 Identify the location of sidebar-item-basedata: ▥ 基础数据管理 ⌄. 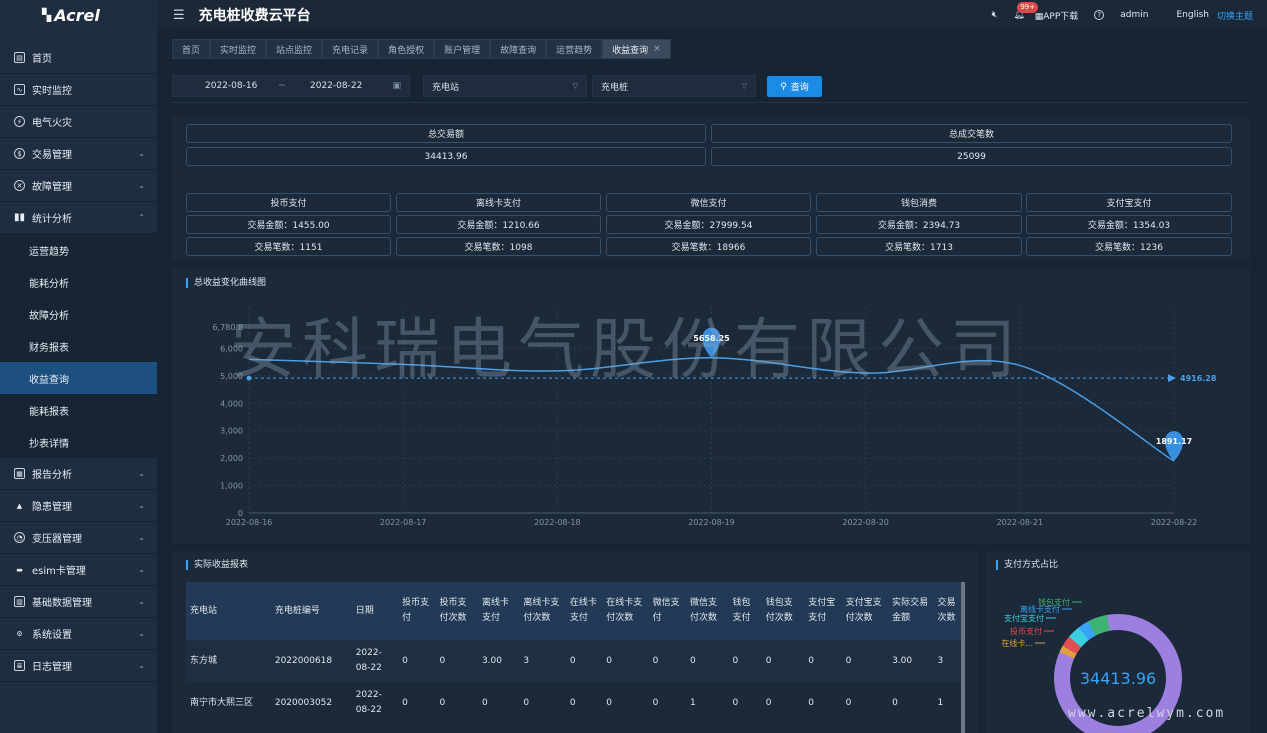
(78, 602).